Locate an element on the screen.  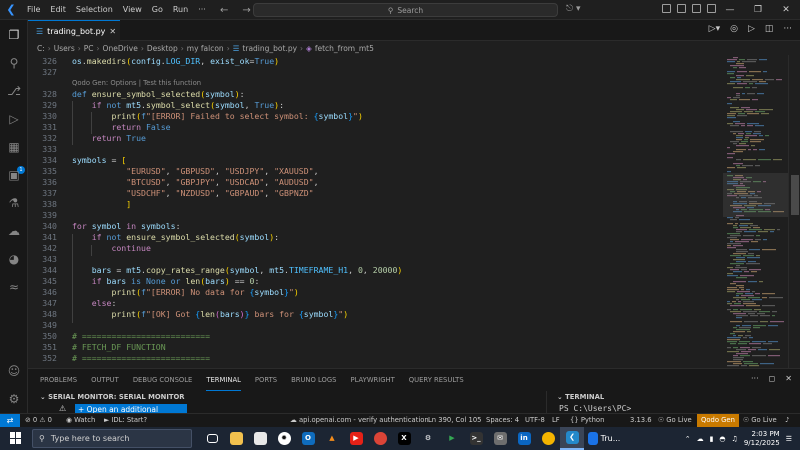
problems-status: ⊘ 0 ⚠ 0 is located at coordinates (38, 420).